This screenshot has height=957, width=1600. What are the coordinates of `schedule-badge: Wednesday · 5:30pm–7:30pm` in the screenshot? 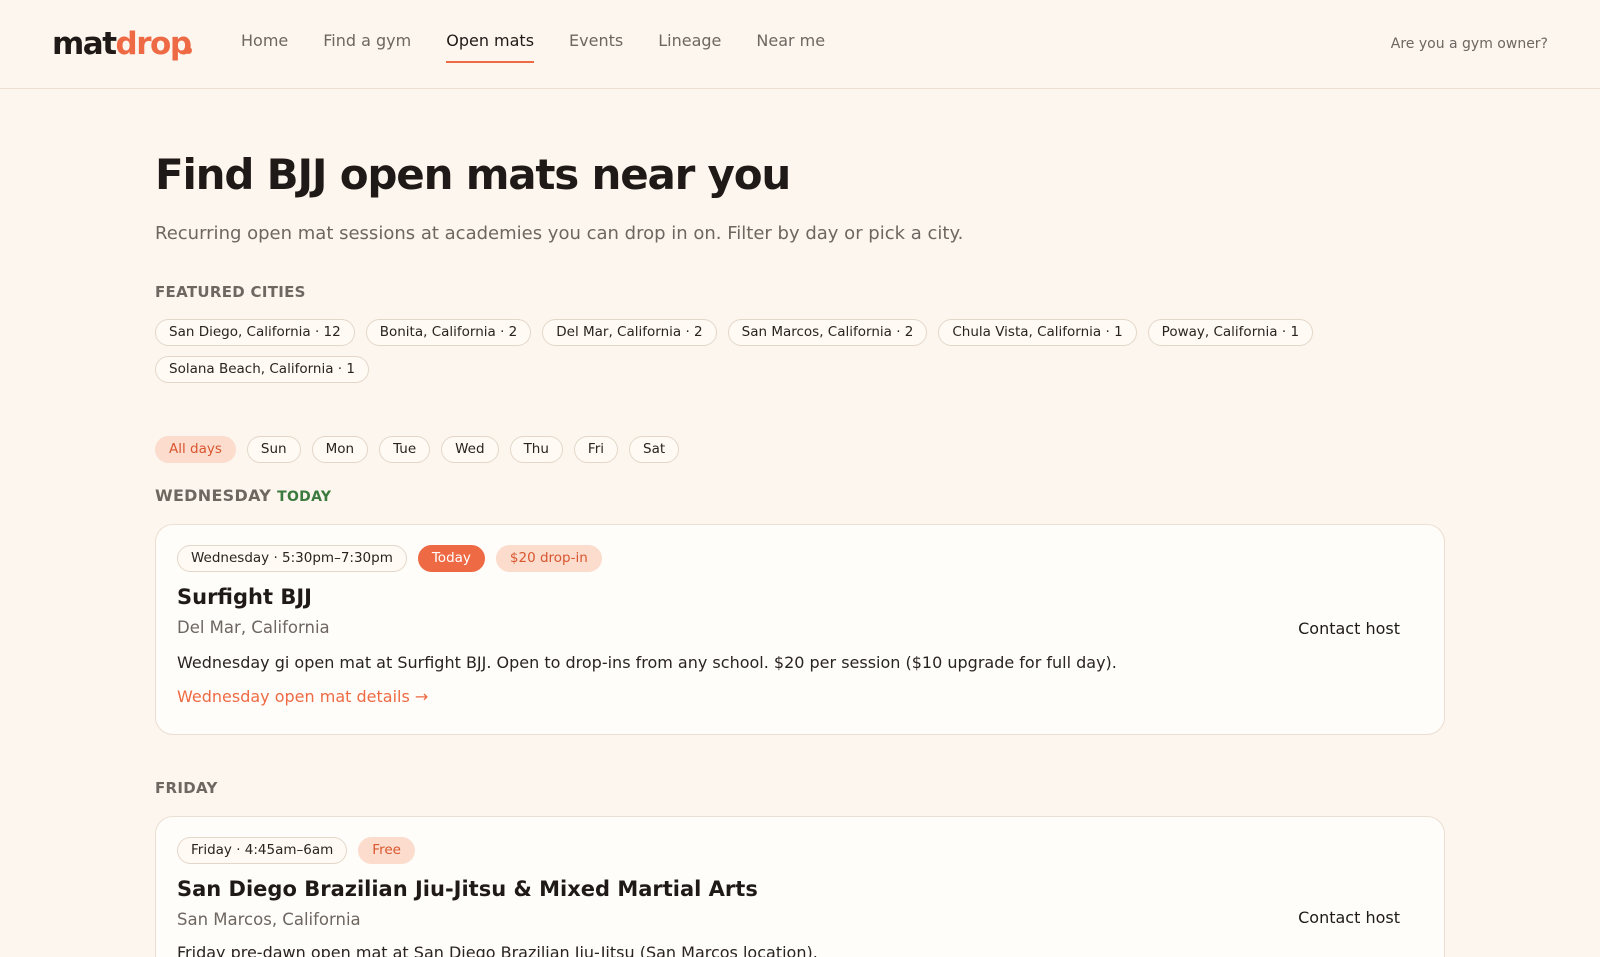 It's located at (292, 558).